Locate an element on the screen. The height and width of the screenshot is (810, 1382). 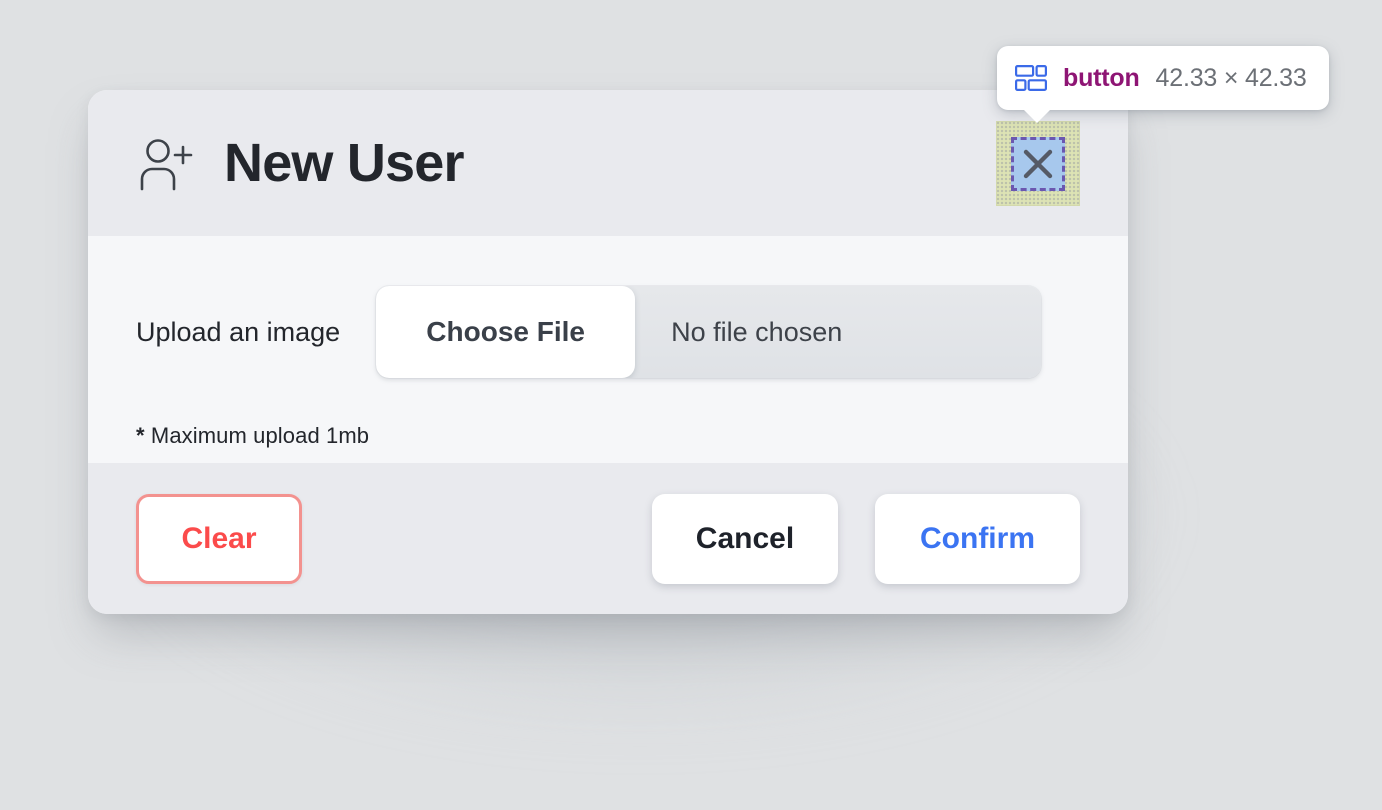
upload-note: * Maximum upload 1mb is located at coordinates (608, 436).